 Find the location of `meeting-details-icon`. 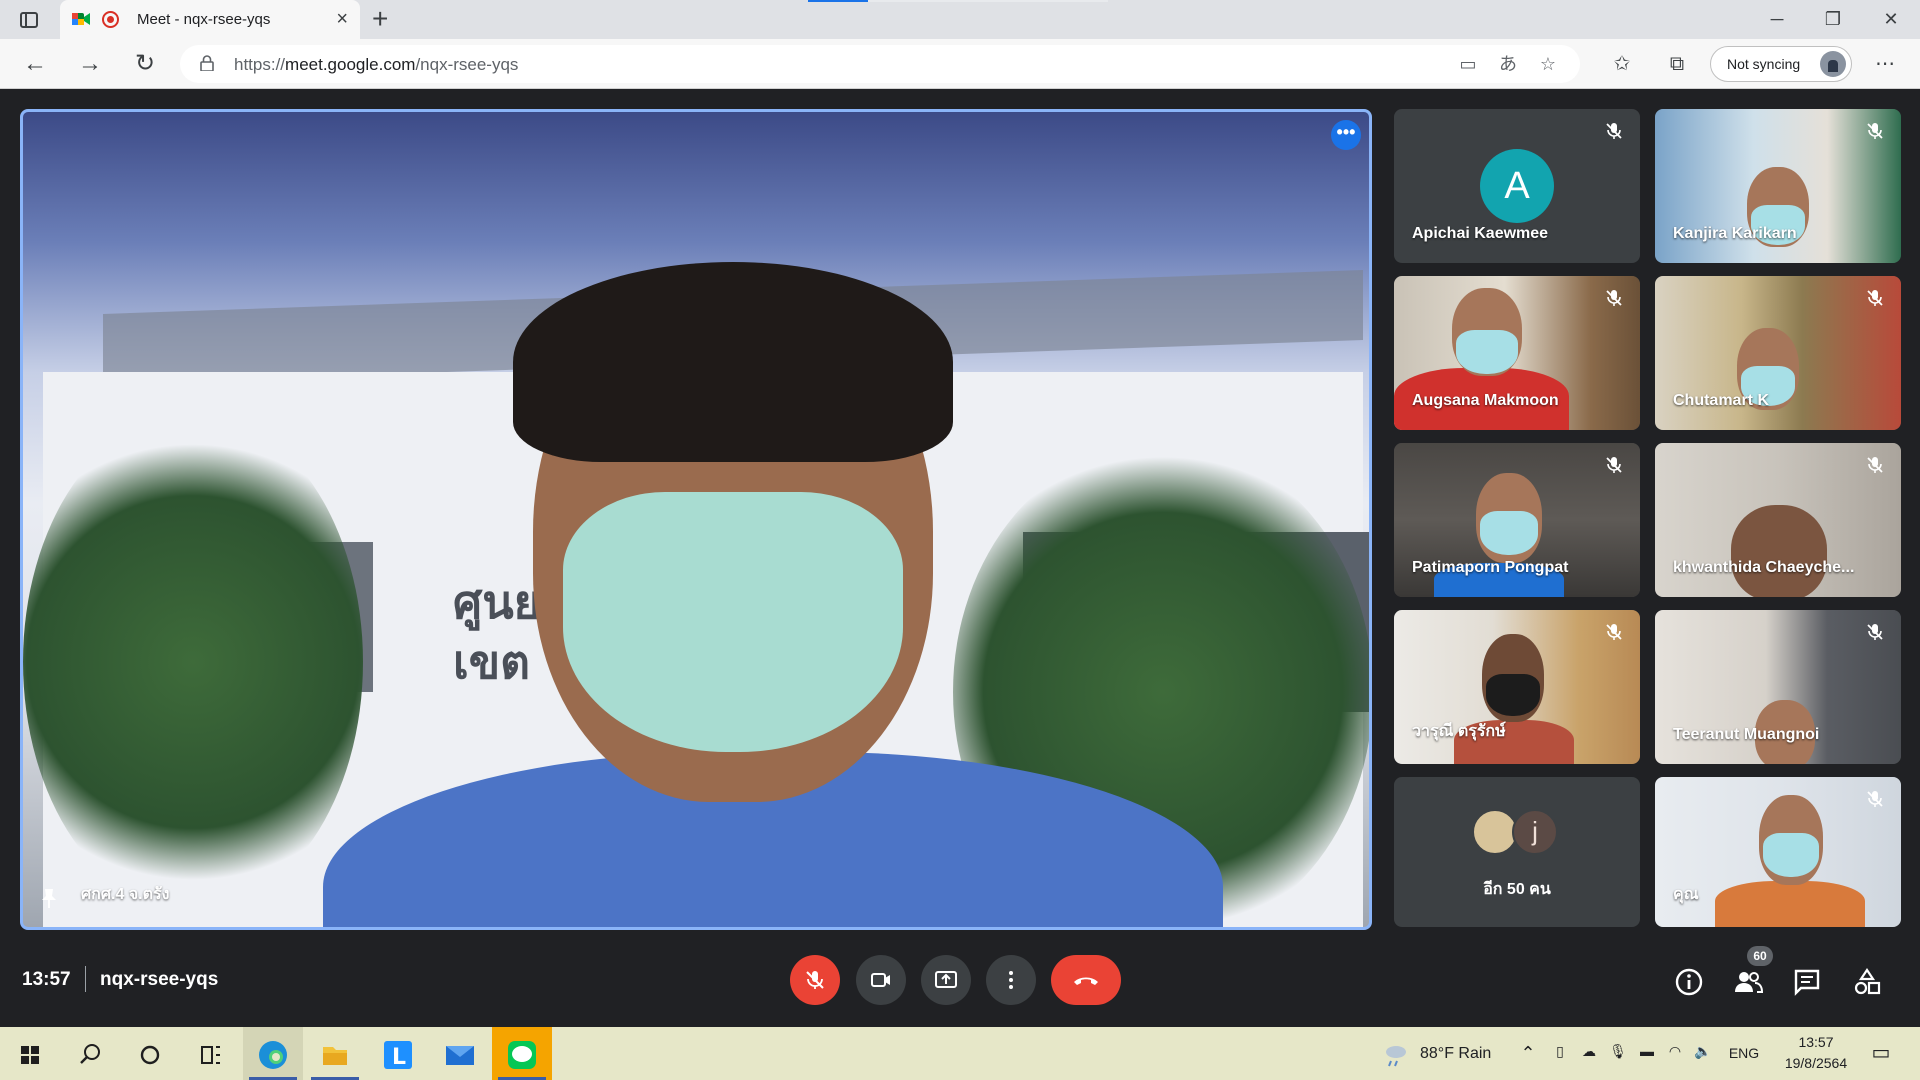

meeting-details-icon is located at coordinates (1689, 982).